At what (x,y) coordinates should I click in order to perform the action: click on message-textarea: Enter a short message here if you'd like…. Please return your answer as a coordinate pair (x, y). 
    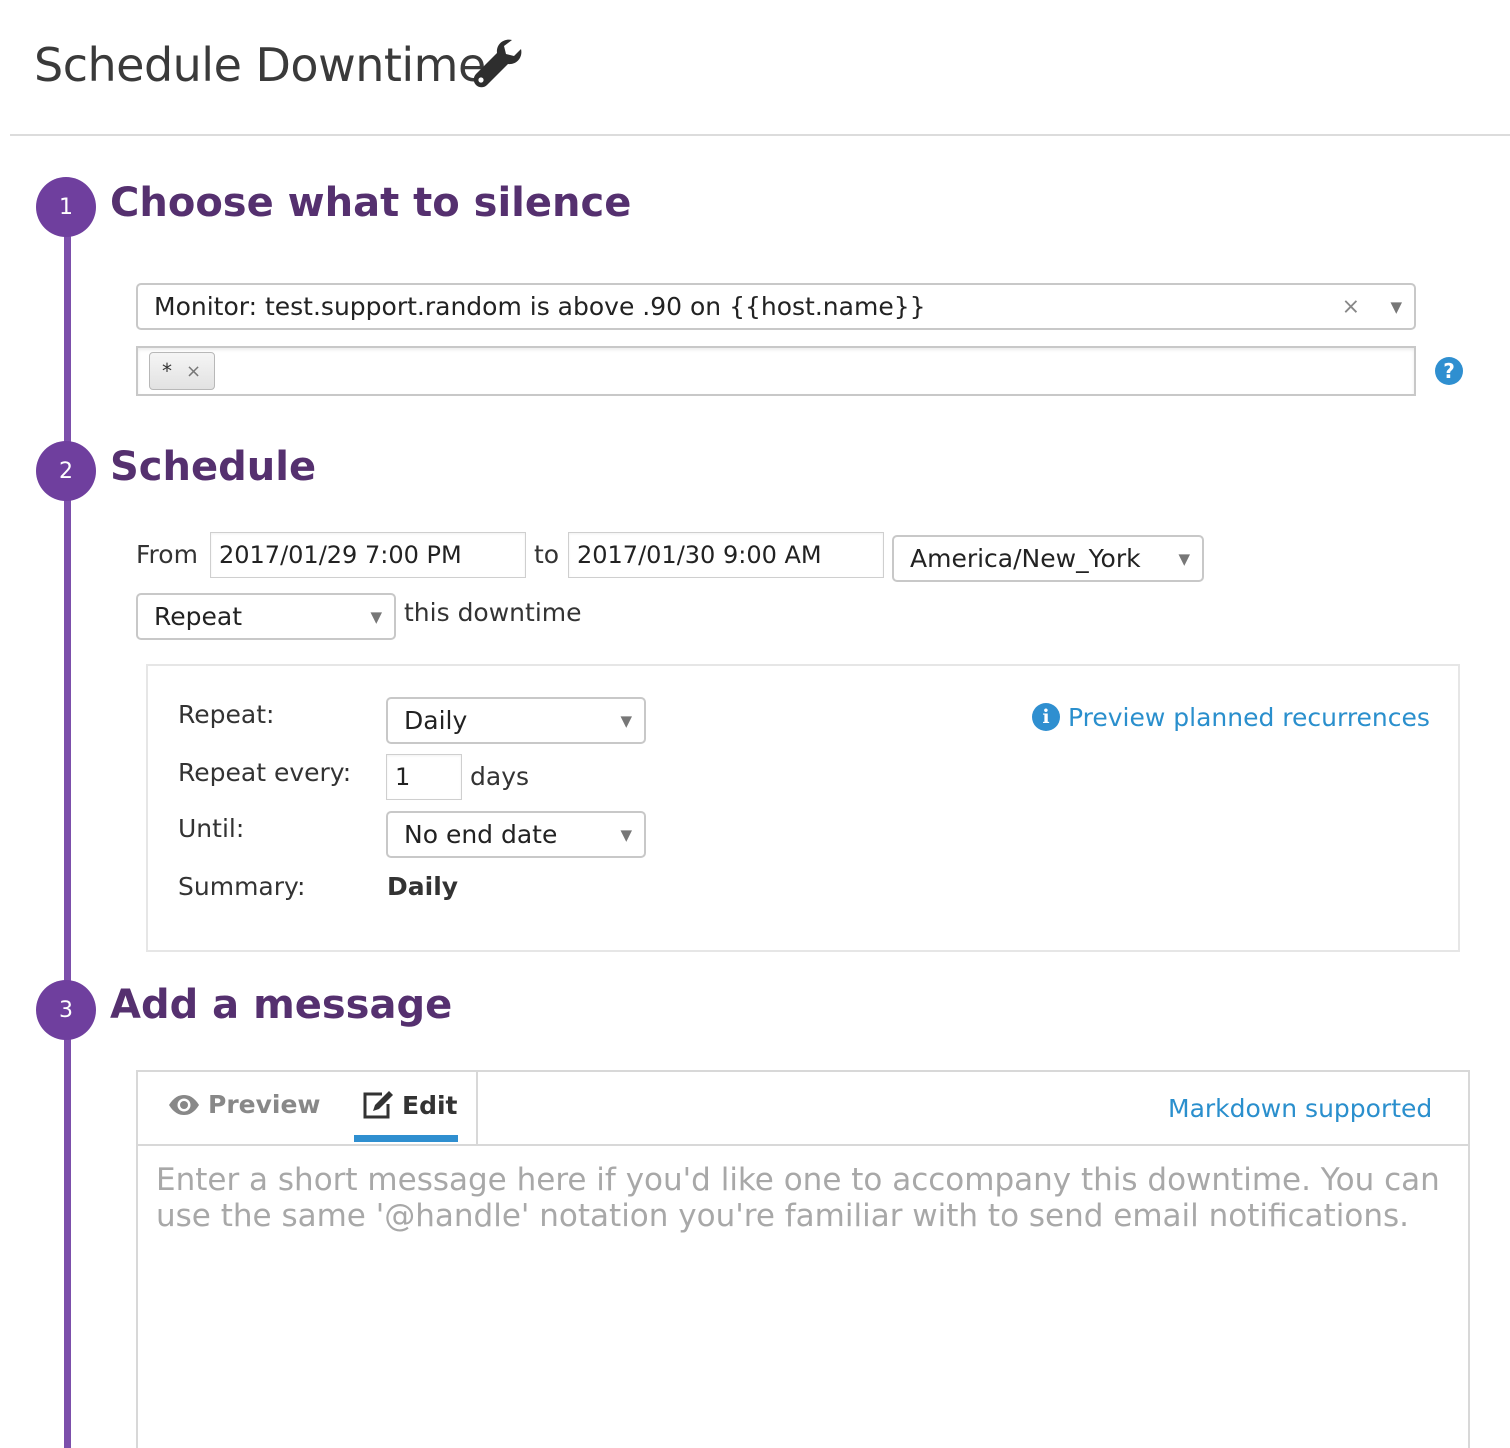
    Looking at the image, I should click on (806, 1198).